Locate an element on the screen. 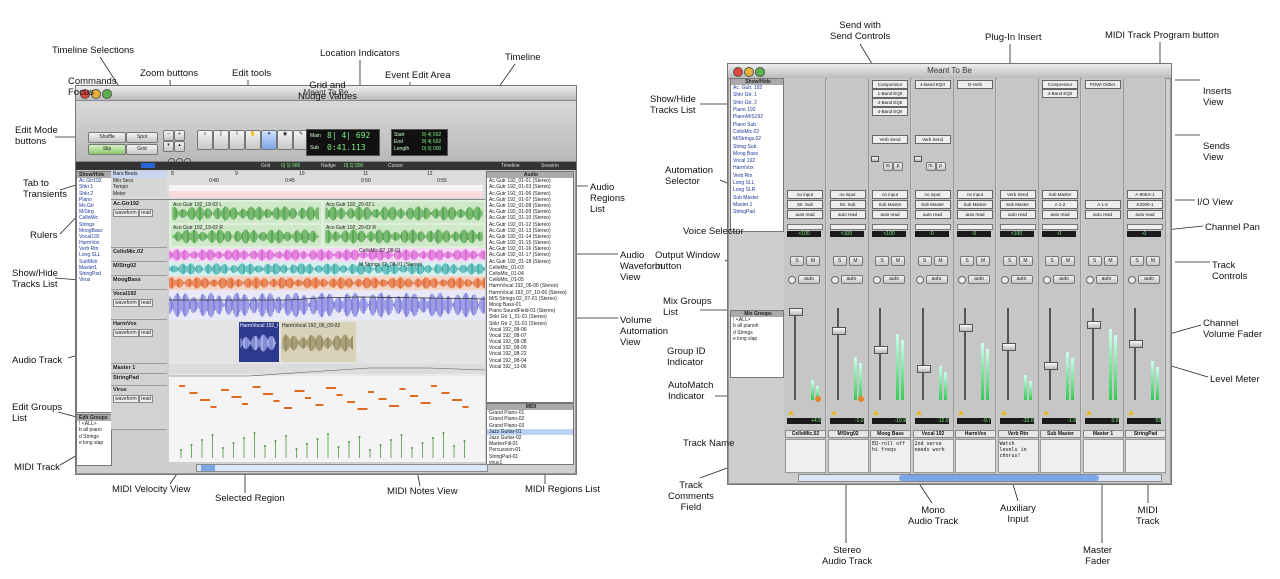 The width and height of the screenshot is (1280, 579). send-level-fader is located at coordinates (917, 159).